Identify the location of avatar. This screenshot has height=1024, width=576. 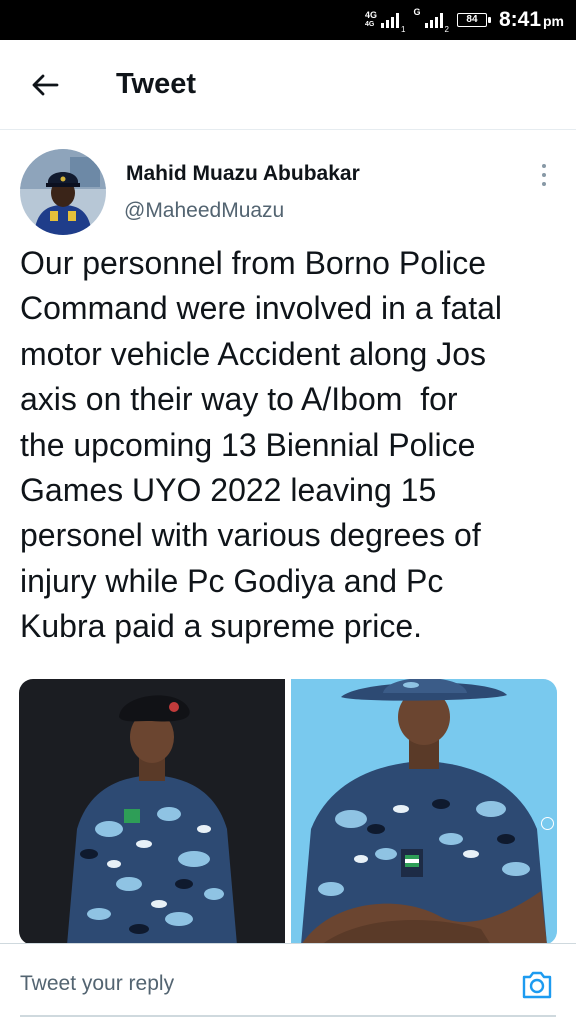
(63, 192).